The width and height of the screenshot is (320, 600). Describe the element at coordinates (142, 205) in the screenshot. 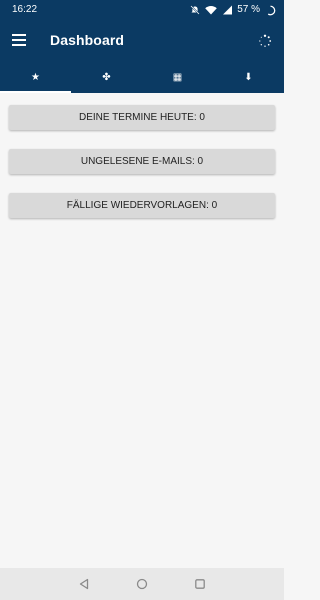

I see `due-followups-button: FÄLLIGE WIEDERVORLAGEN: 0` at that location.